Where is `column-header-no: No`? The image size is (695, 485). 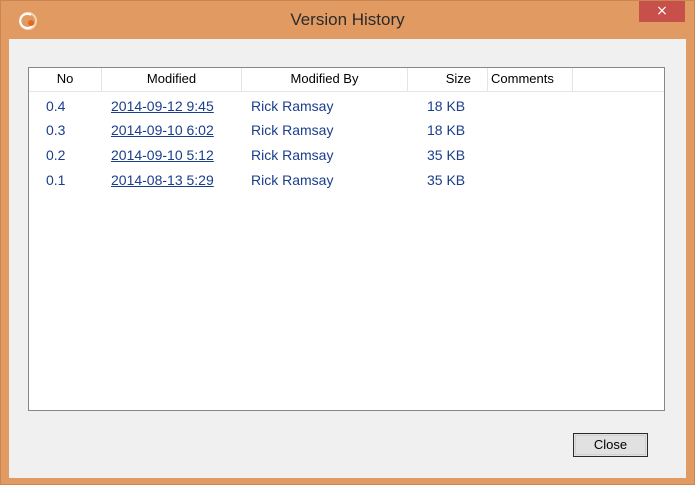 column-header-no: No is located at coordinates (65, 79).